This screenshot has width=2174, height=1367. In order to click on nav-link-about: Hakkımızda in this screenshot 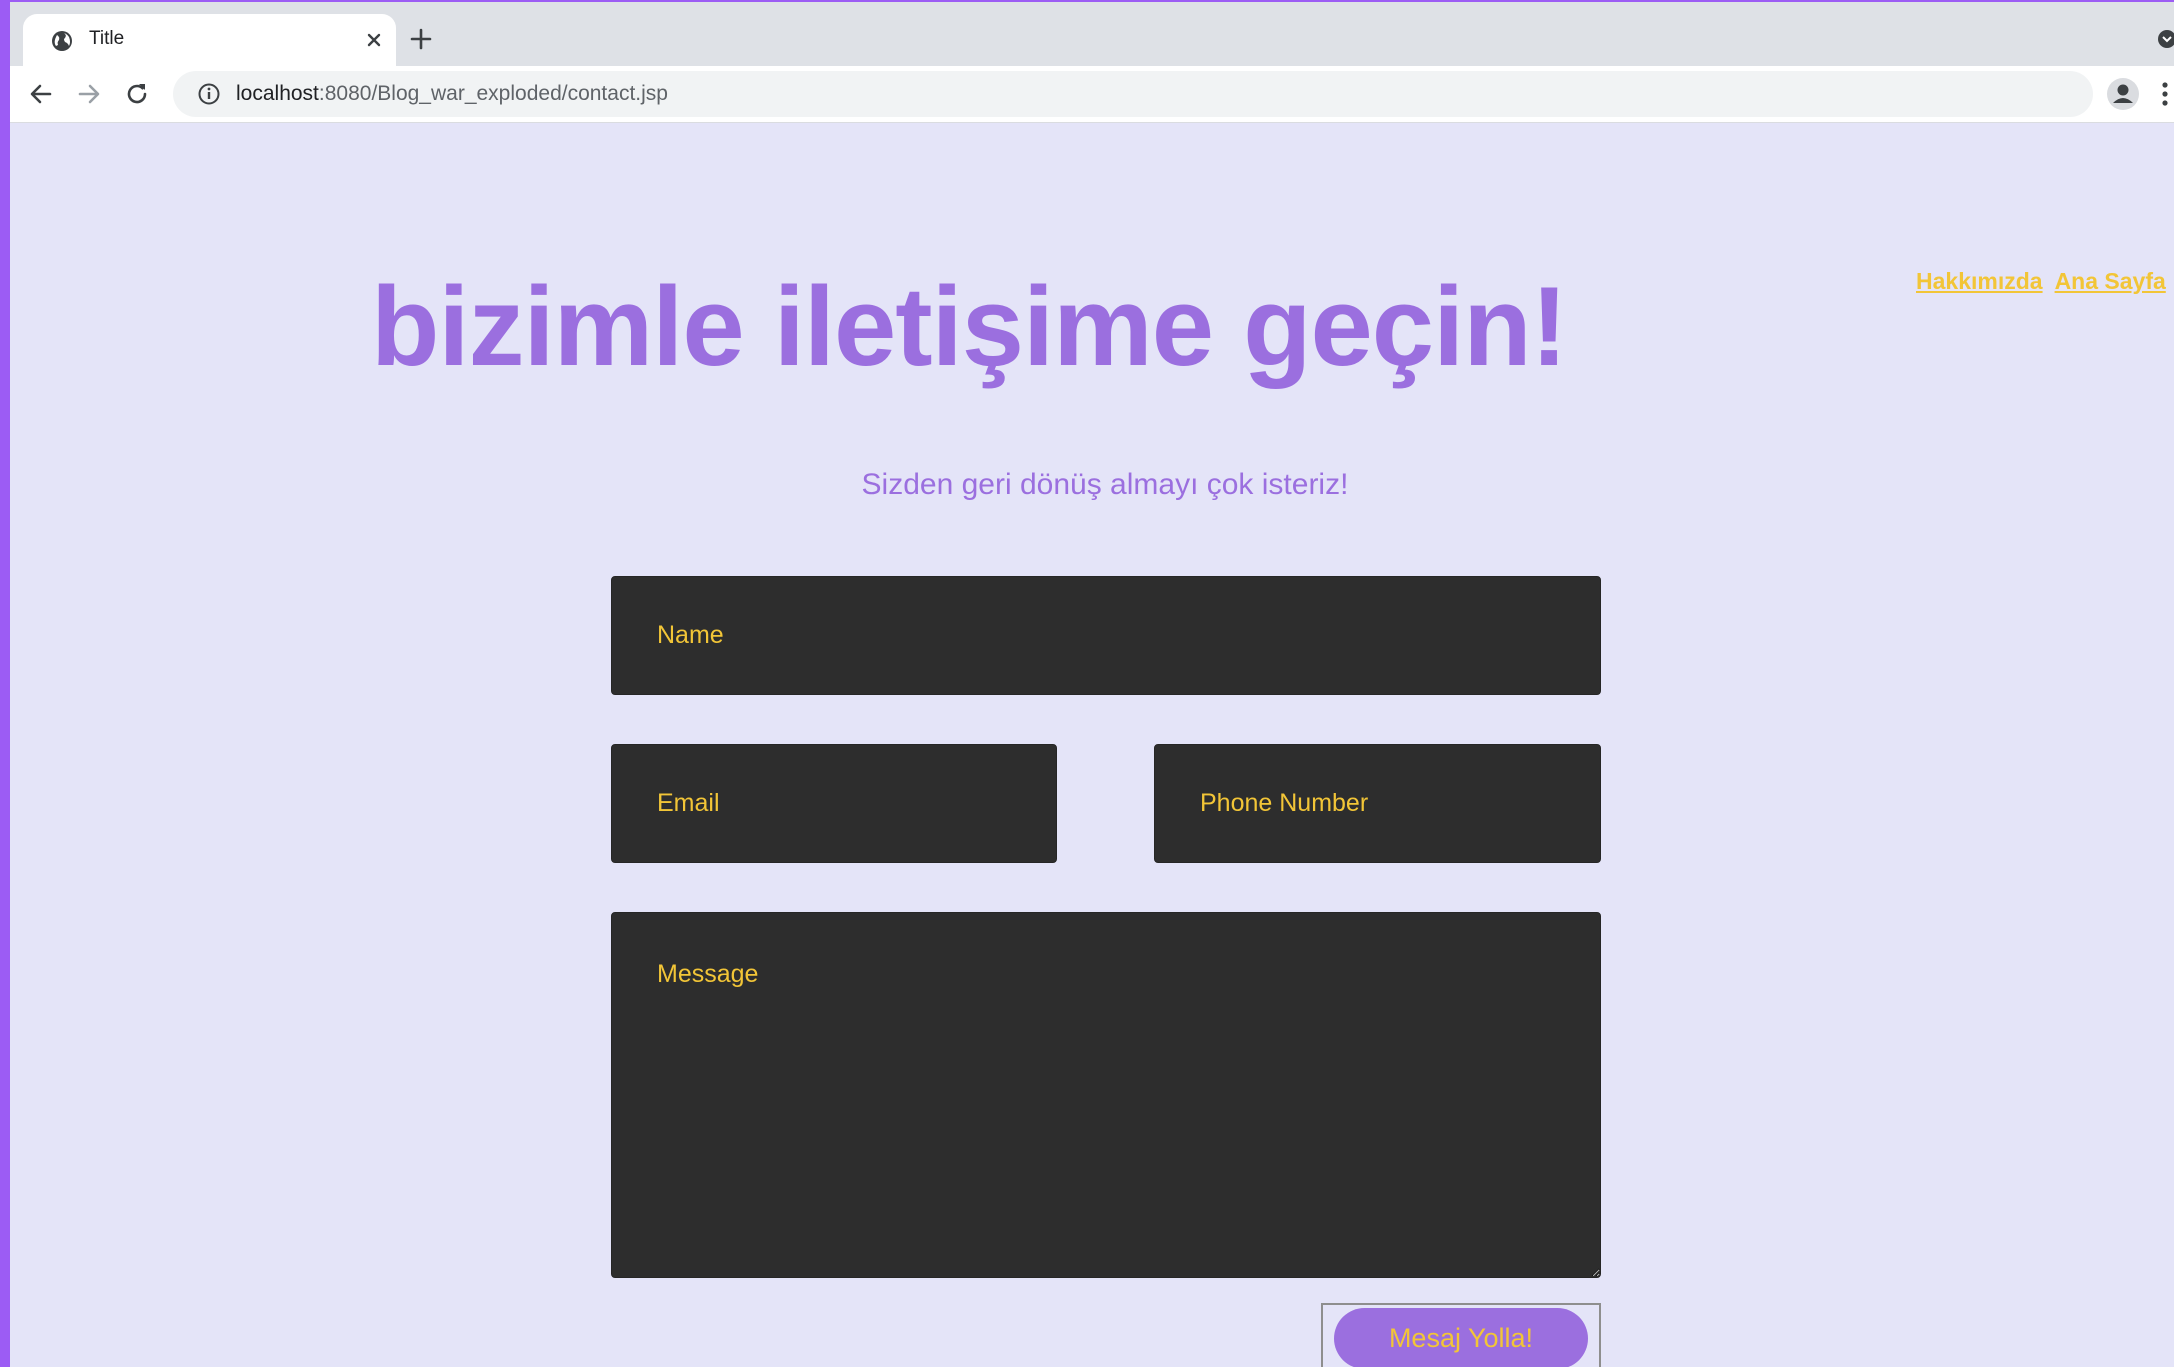, I will do `click(1979, 281)`.